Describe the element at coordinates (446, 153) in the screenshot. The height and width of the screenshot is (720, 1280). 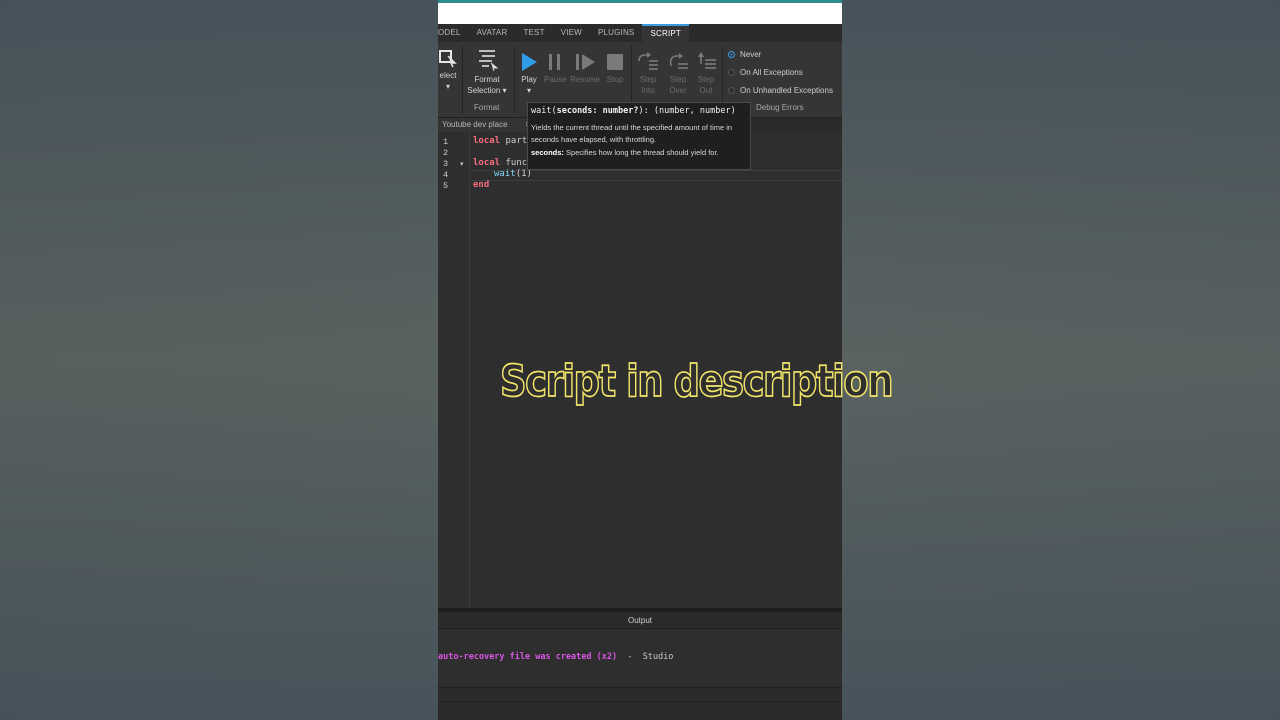
I see `line-number: 2` at that location.